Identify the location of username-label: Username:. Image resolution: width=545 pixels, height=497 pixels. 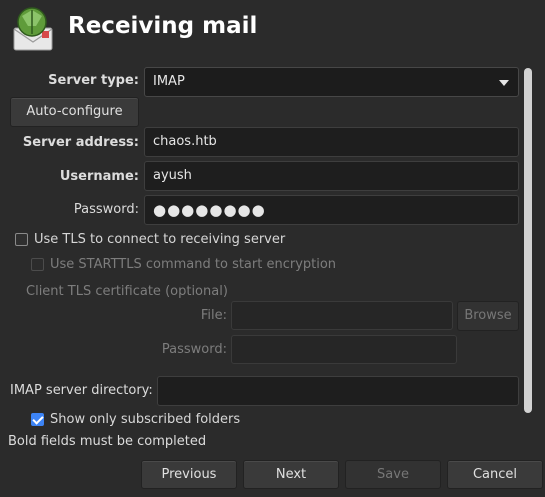
(99, 176).